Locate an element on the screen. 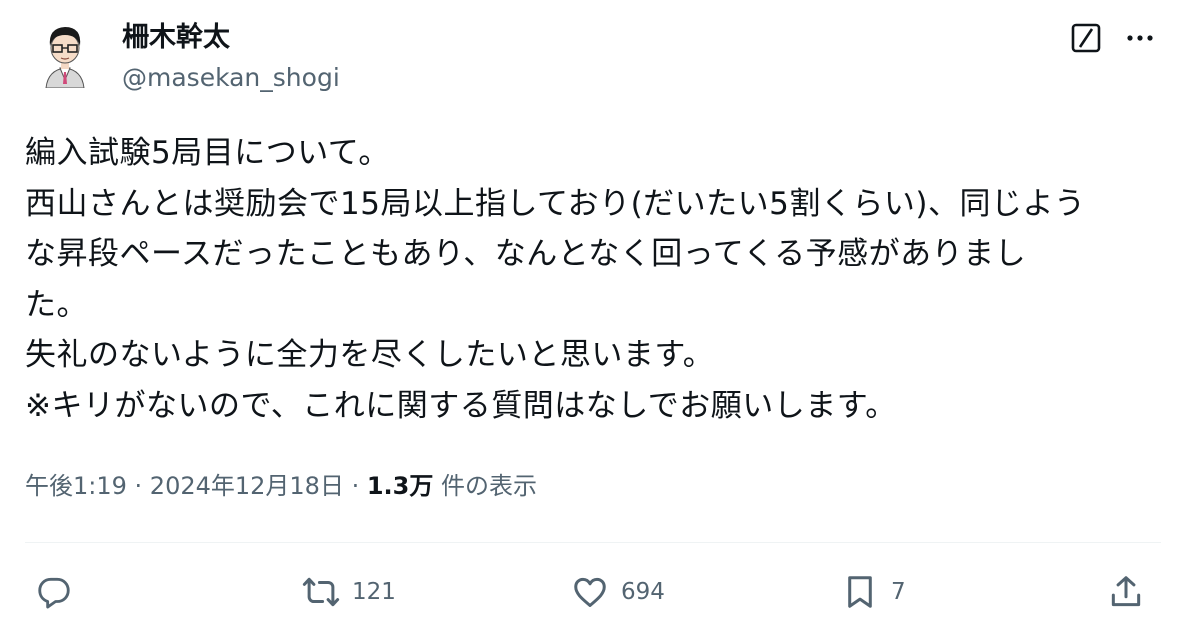  share-icon is located at coordinates (1126, 591).